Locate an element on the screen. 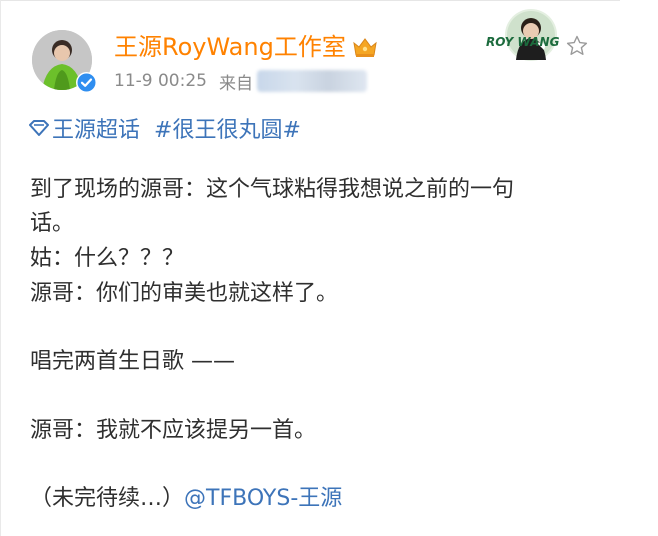 This screenshot has width=658, height=536. fan-card-text: ROY WANG is located at coordinates (523, 42).